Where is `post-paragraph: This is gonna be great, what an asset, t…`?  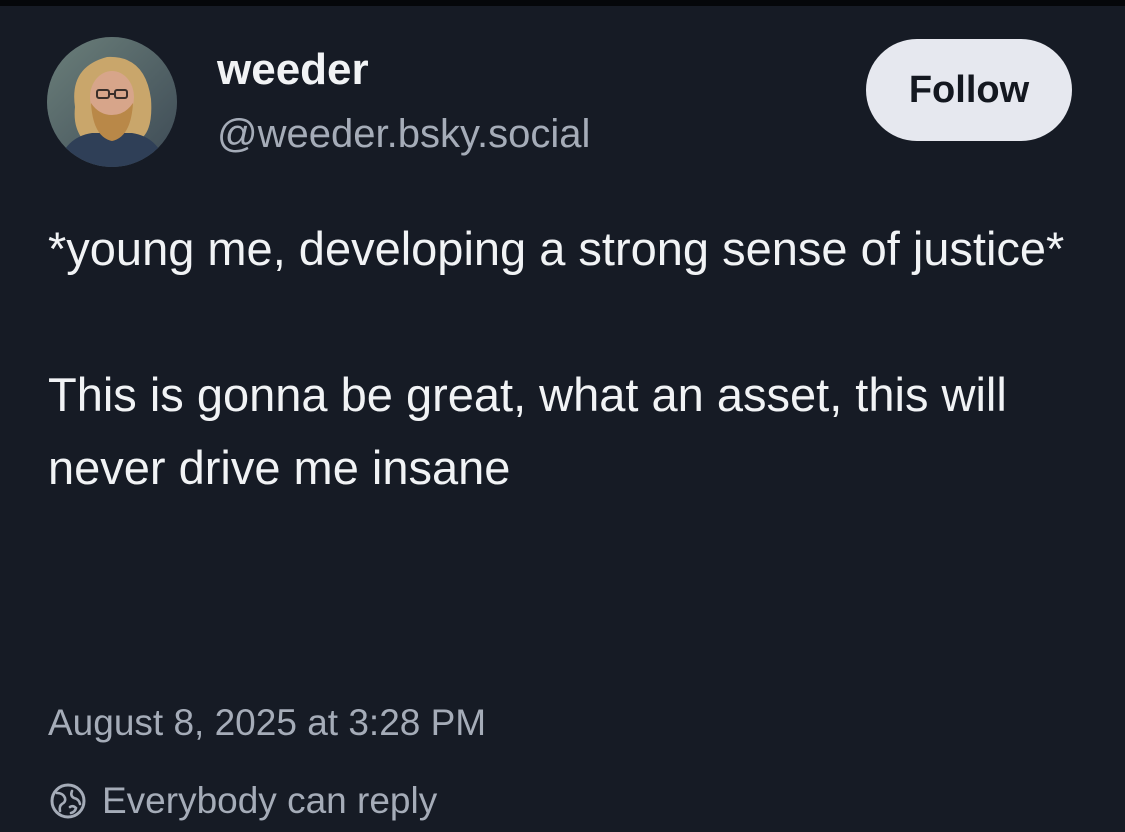
post-paragraph: This is gonna be great, what an asset, t… is located at coordinates (527, 431).